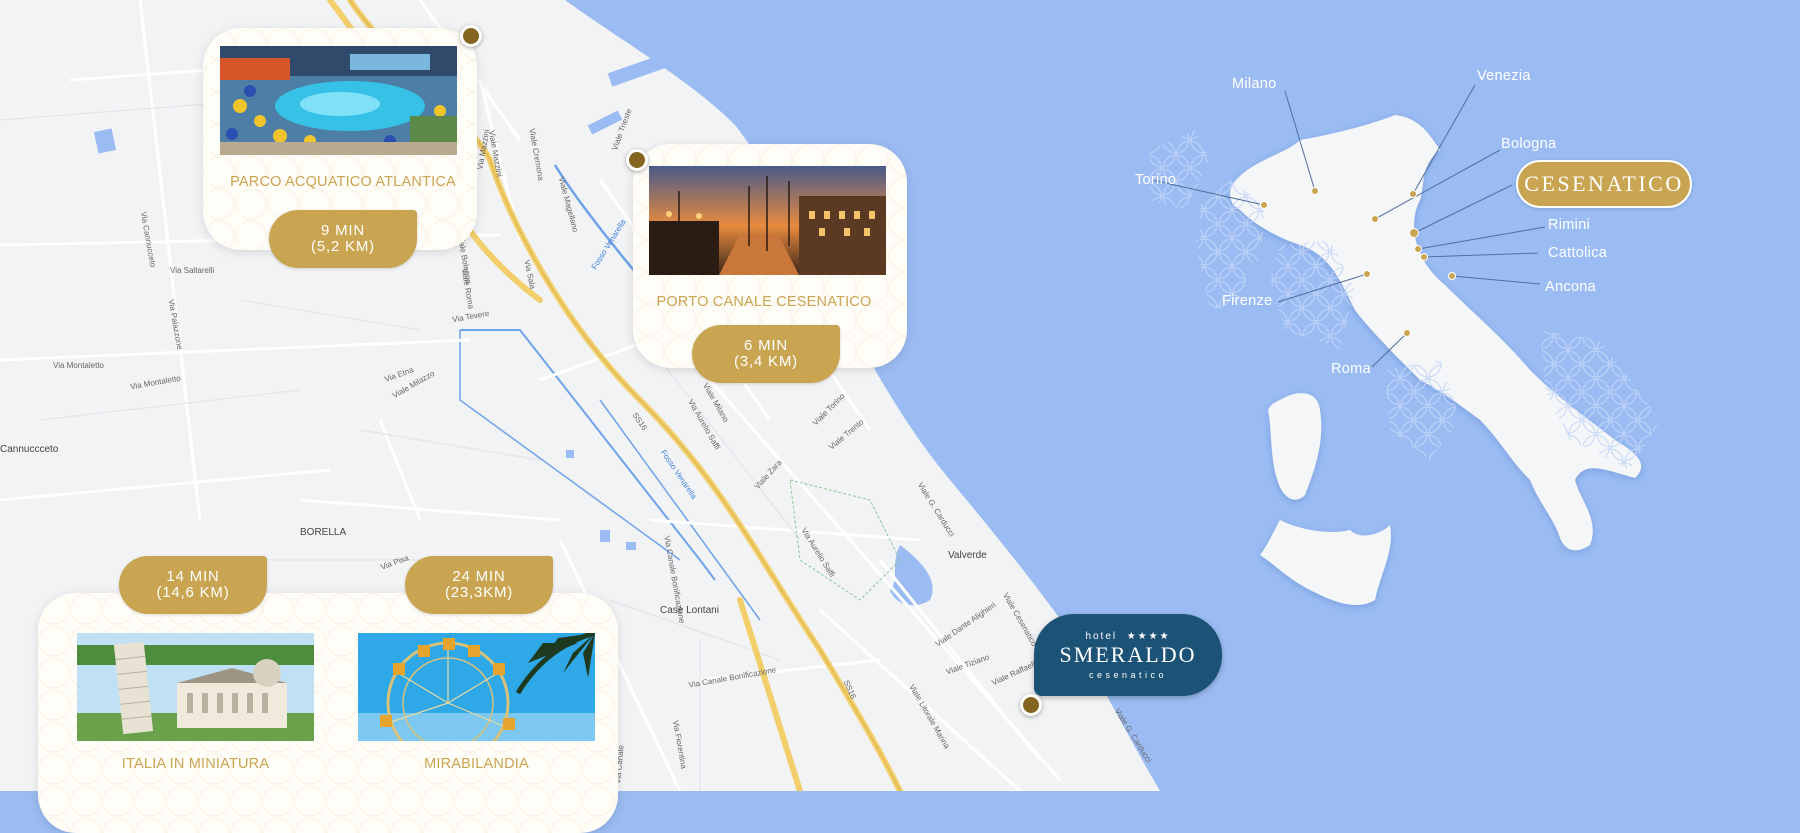 The width and height of the screenshot is (1800, 833). What do you see at coordinates (766, 361) in the screenshot?
I see `porto-canale-distance: (3,4 KM)` at bounding box center [766, 361].